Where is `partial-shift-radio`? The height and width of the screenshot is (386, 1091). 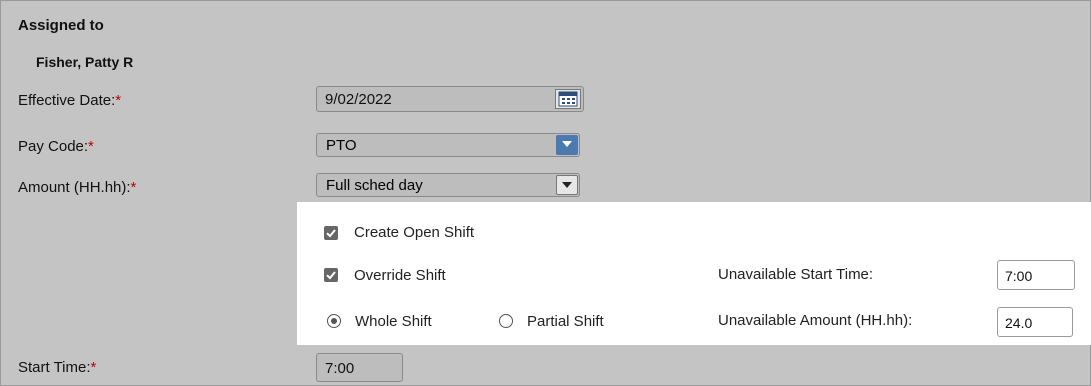
partial-shift-radio is located at coordinates (506, 321).